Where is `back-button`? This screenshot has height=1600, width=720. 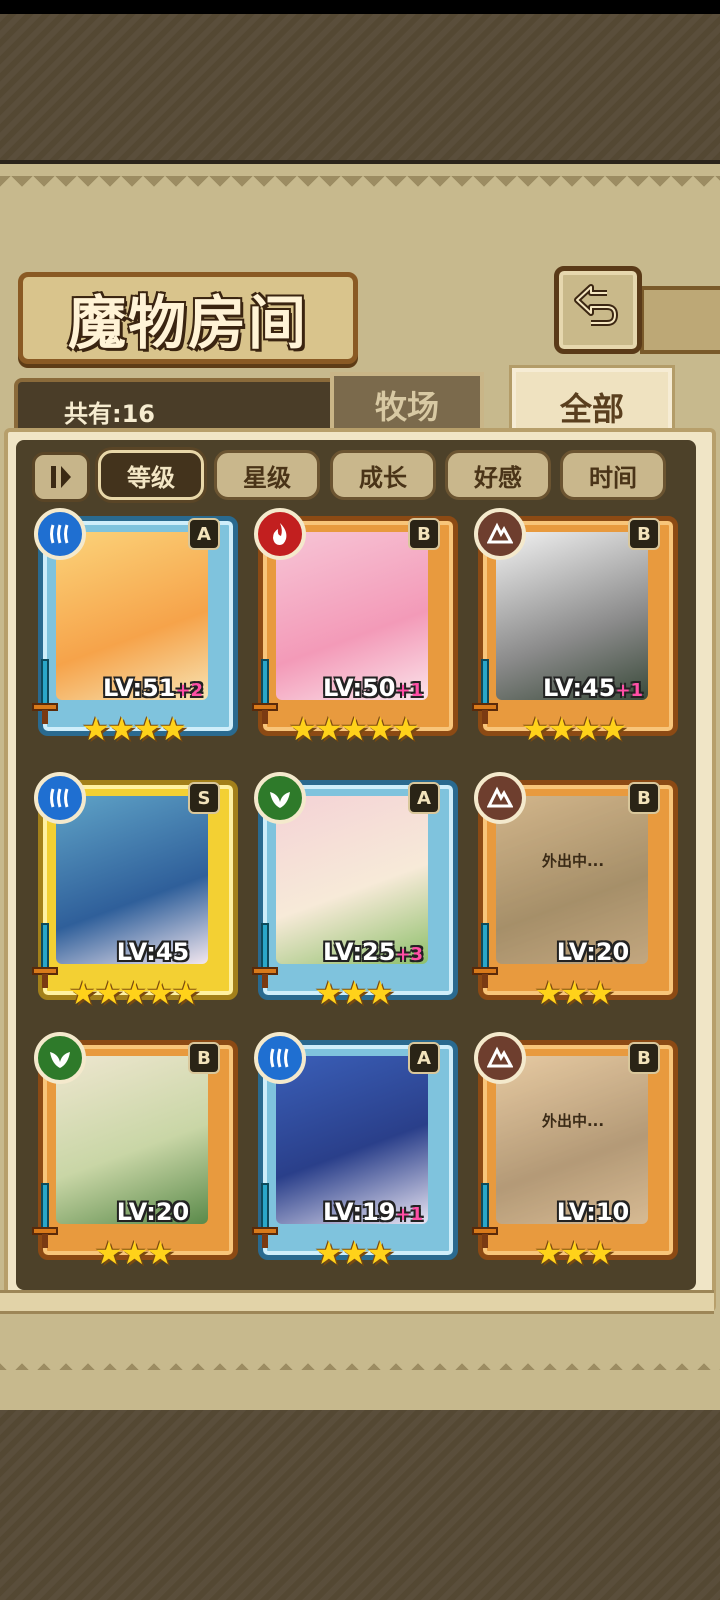
back-button is located at coordinates (598, 310).